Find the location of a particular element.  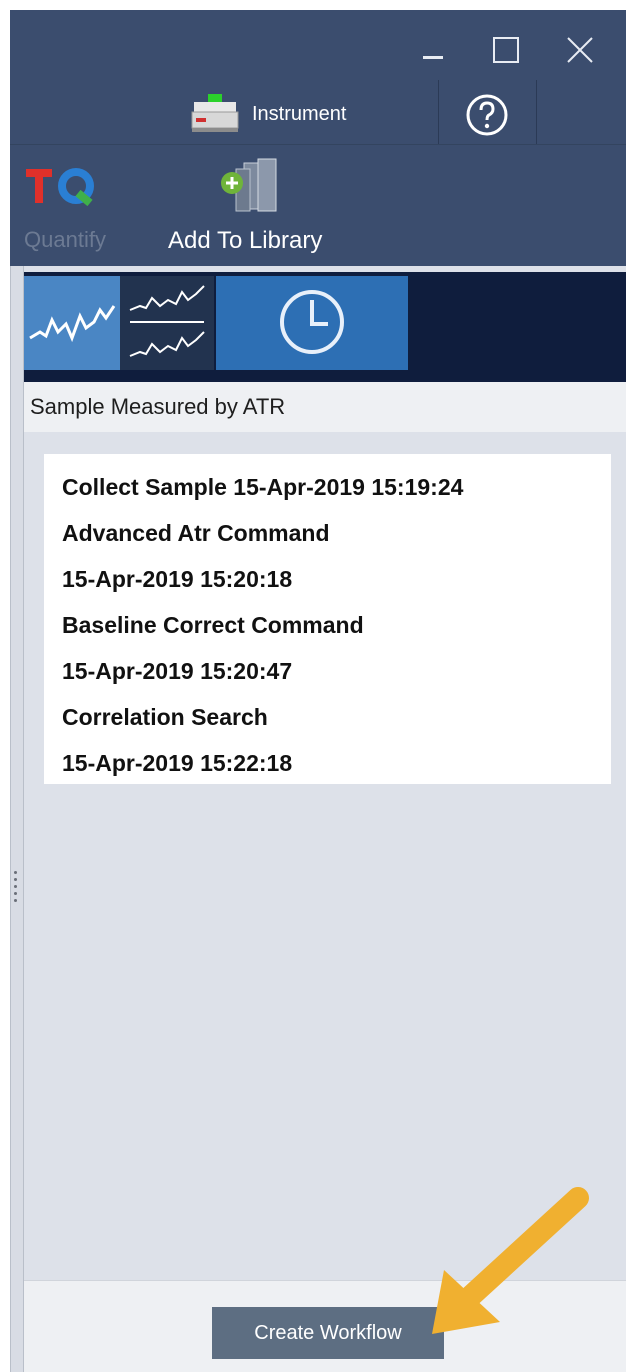

history-entry: Correlation Search is located at coordinates (165, 717).